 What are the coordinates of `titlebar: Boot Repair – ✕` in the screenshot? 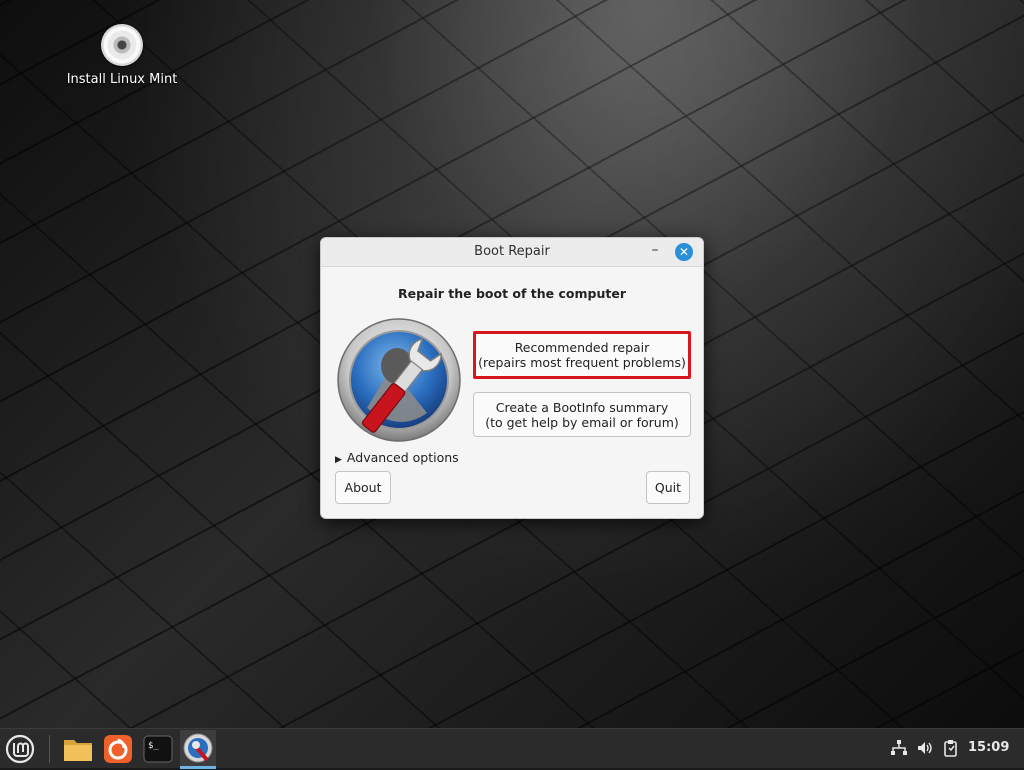 It's located at (512, 252).